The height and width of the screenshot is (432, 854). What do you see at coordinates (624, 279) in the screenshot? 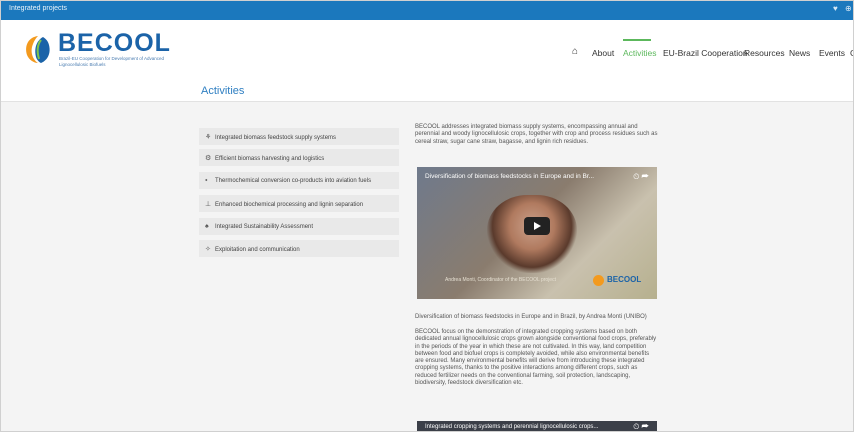
I see `video-brand: BECOOL` at bounding box center [624, 279].